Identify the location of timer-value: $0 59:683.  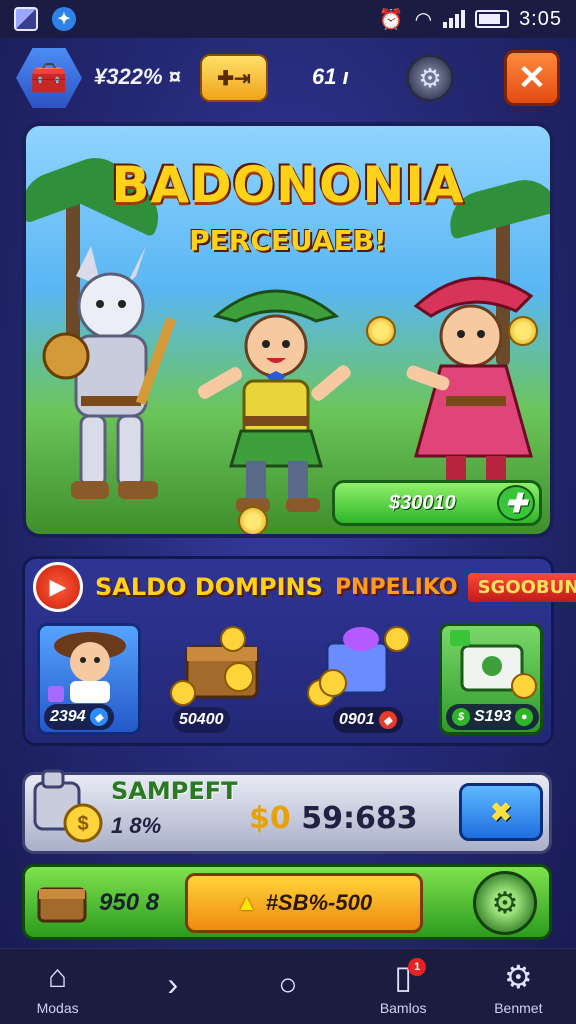
(333, 818).